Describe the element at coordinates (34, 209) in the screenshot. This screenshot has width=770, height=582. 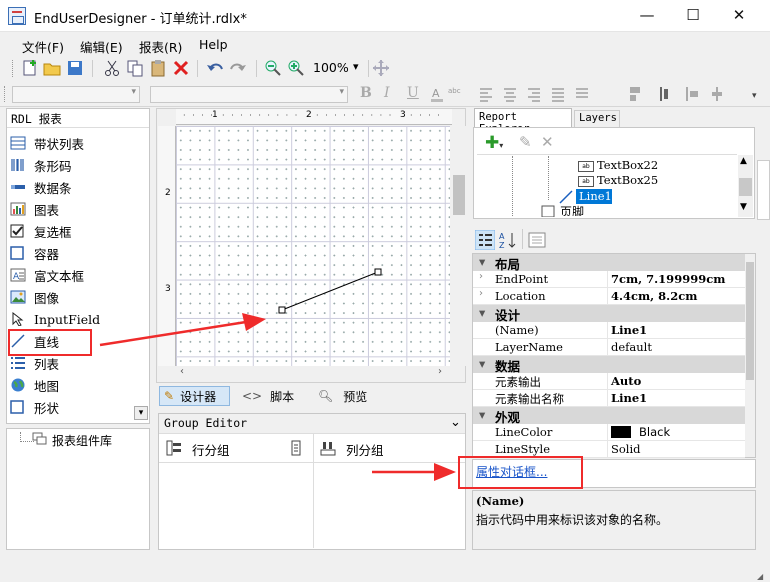
I see `toolbox-item-chart: 图表` at that location.